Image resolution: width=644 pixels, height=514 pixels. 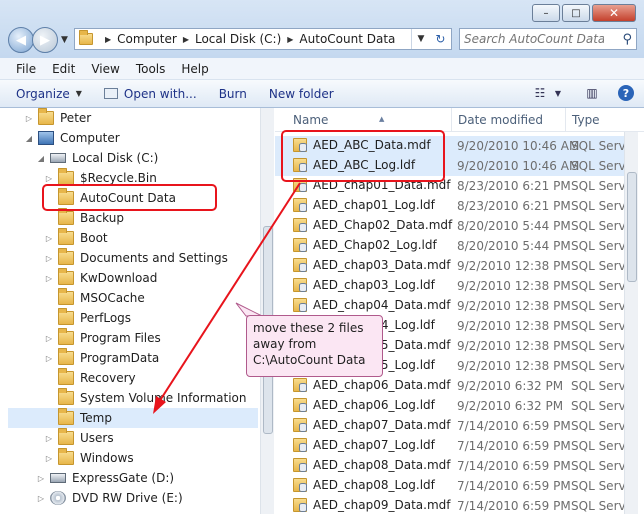 I want to click on tree-item: ◢ Computer, so click(x=141, y=138).